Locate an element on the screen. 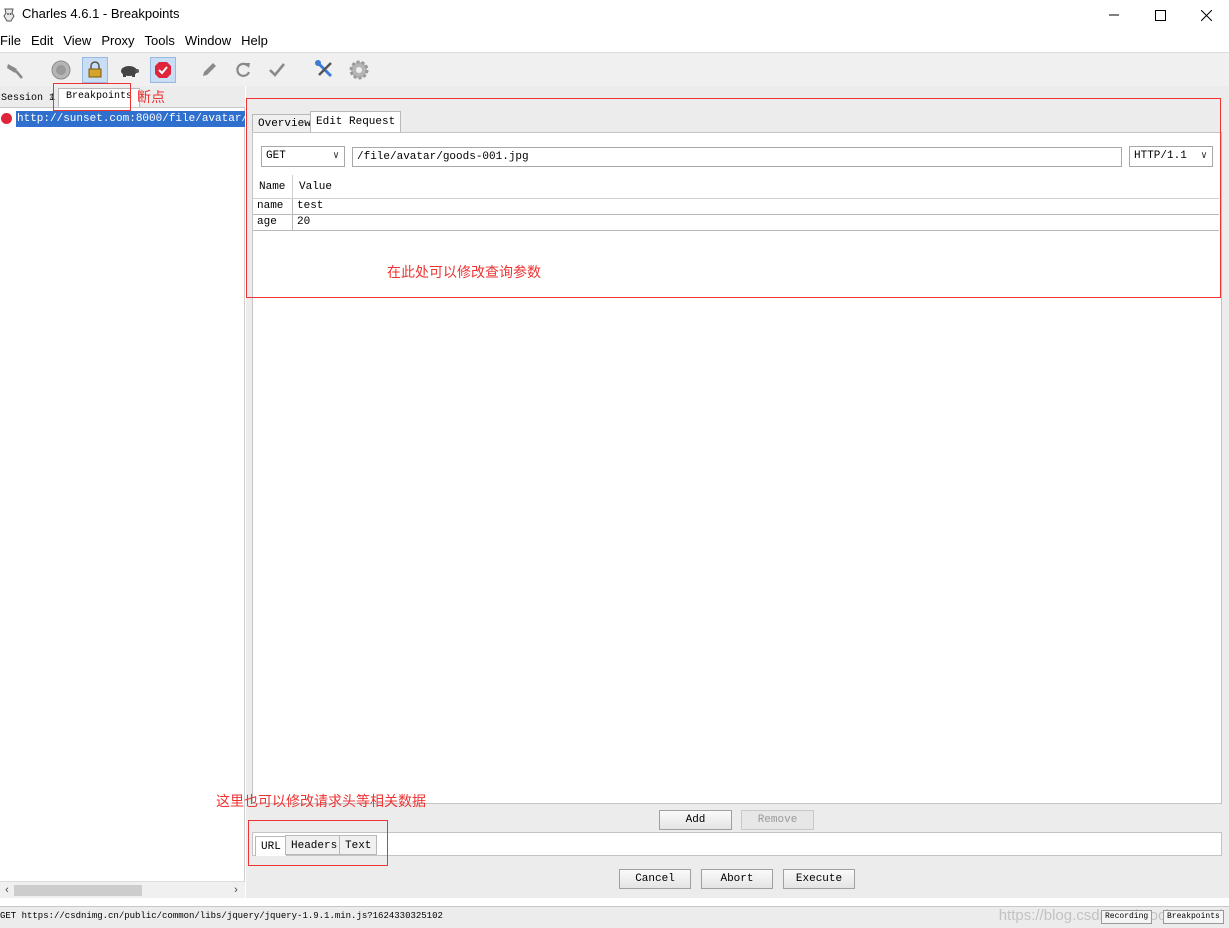 Image resolution: width=1229 pixels, height=928 pixels. tab-headers: Headers is located at coordinates (314, 845).